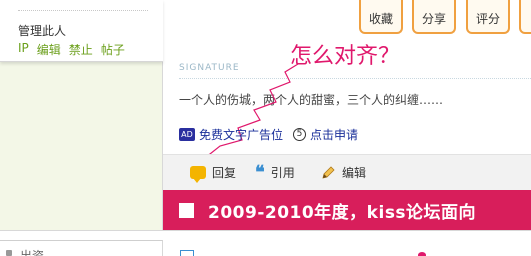 This screenshot has width=531, height=256. What do you see at coordinates (113, 49) in the screenshot?
I see `user-posts-link: 帖子` at bounding box center [113, 49].